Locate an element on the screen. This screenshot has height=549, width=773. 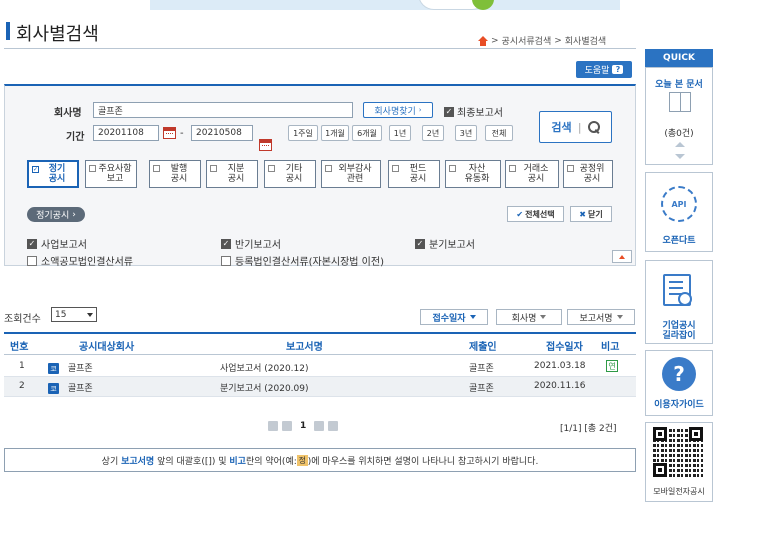
help-label: 도움말 is located at coordinates (597, 71).